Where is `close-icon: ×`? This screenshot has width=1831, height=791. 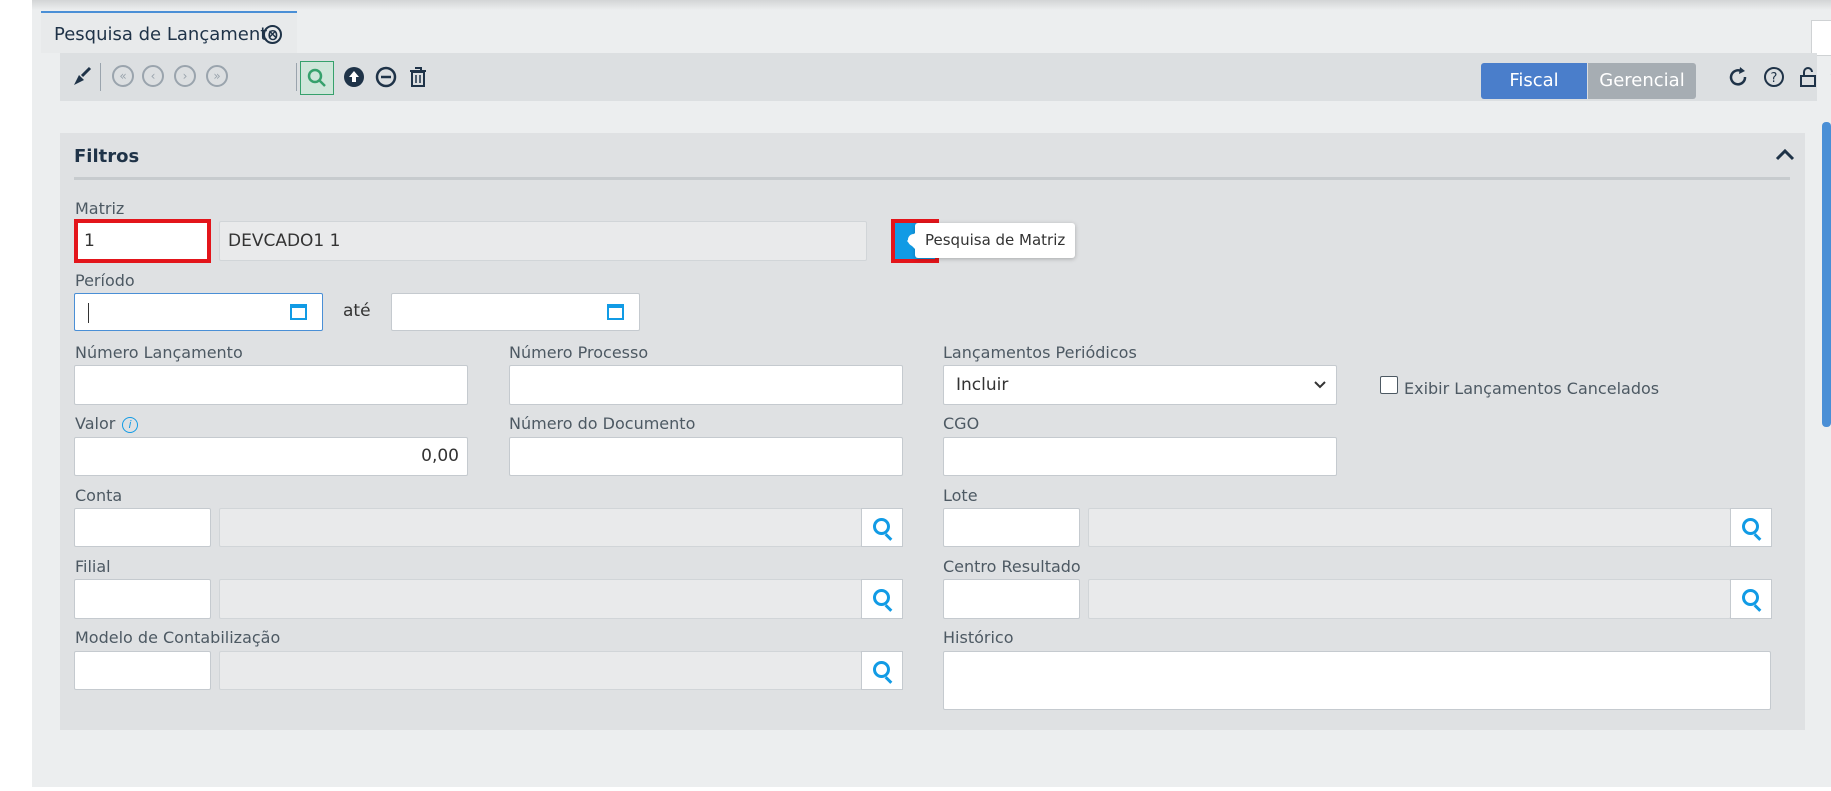 close-icon: × is located at coordinates (272, 34).